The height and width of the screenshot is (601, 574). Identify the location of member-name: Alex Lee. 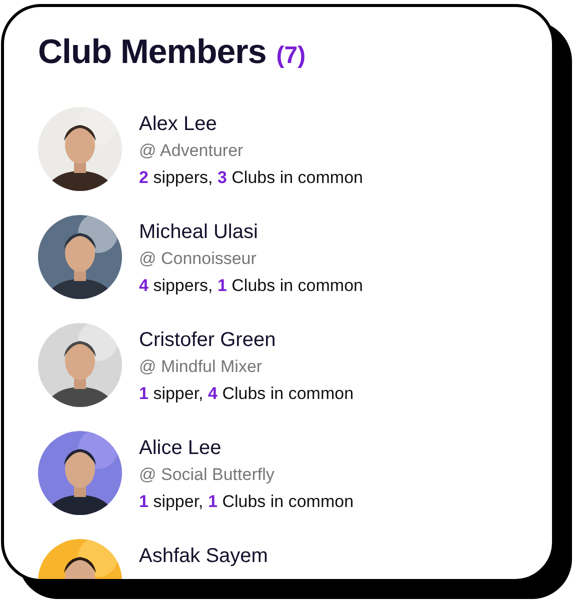
(251, 124).